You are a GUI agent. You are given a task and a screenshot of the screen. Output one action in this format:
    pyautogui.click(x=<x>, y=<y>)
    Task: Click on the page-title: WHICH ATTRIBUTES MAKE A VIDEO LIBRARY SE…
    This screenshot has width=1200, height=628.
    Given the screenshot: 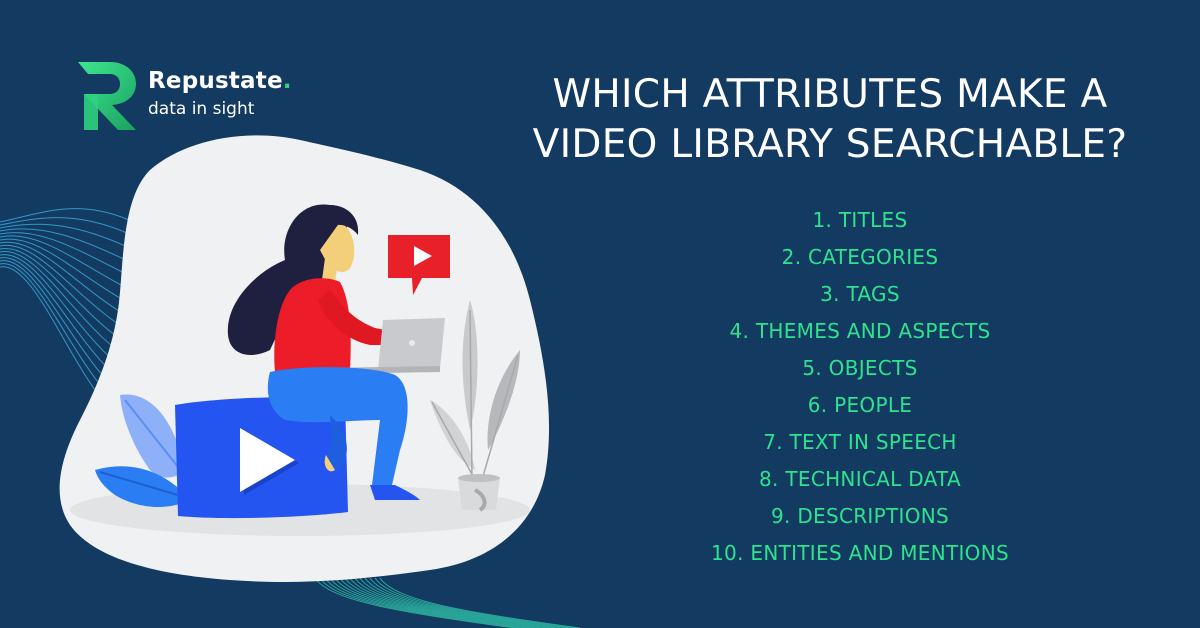 What is the action you would take?
    pyautogui.click(x=830, y=120)
    